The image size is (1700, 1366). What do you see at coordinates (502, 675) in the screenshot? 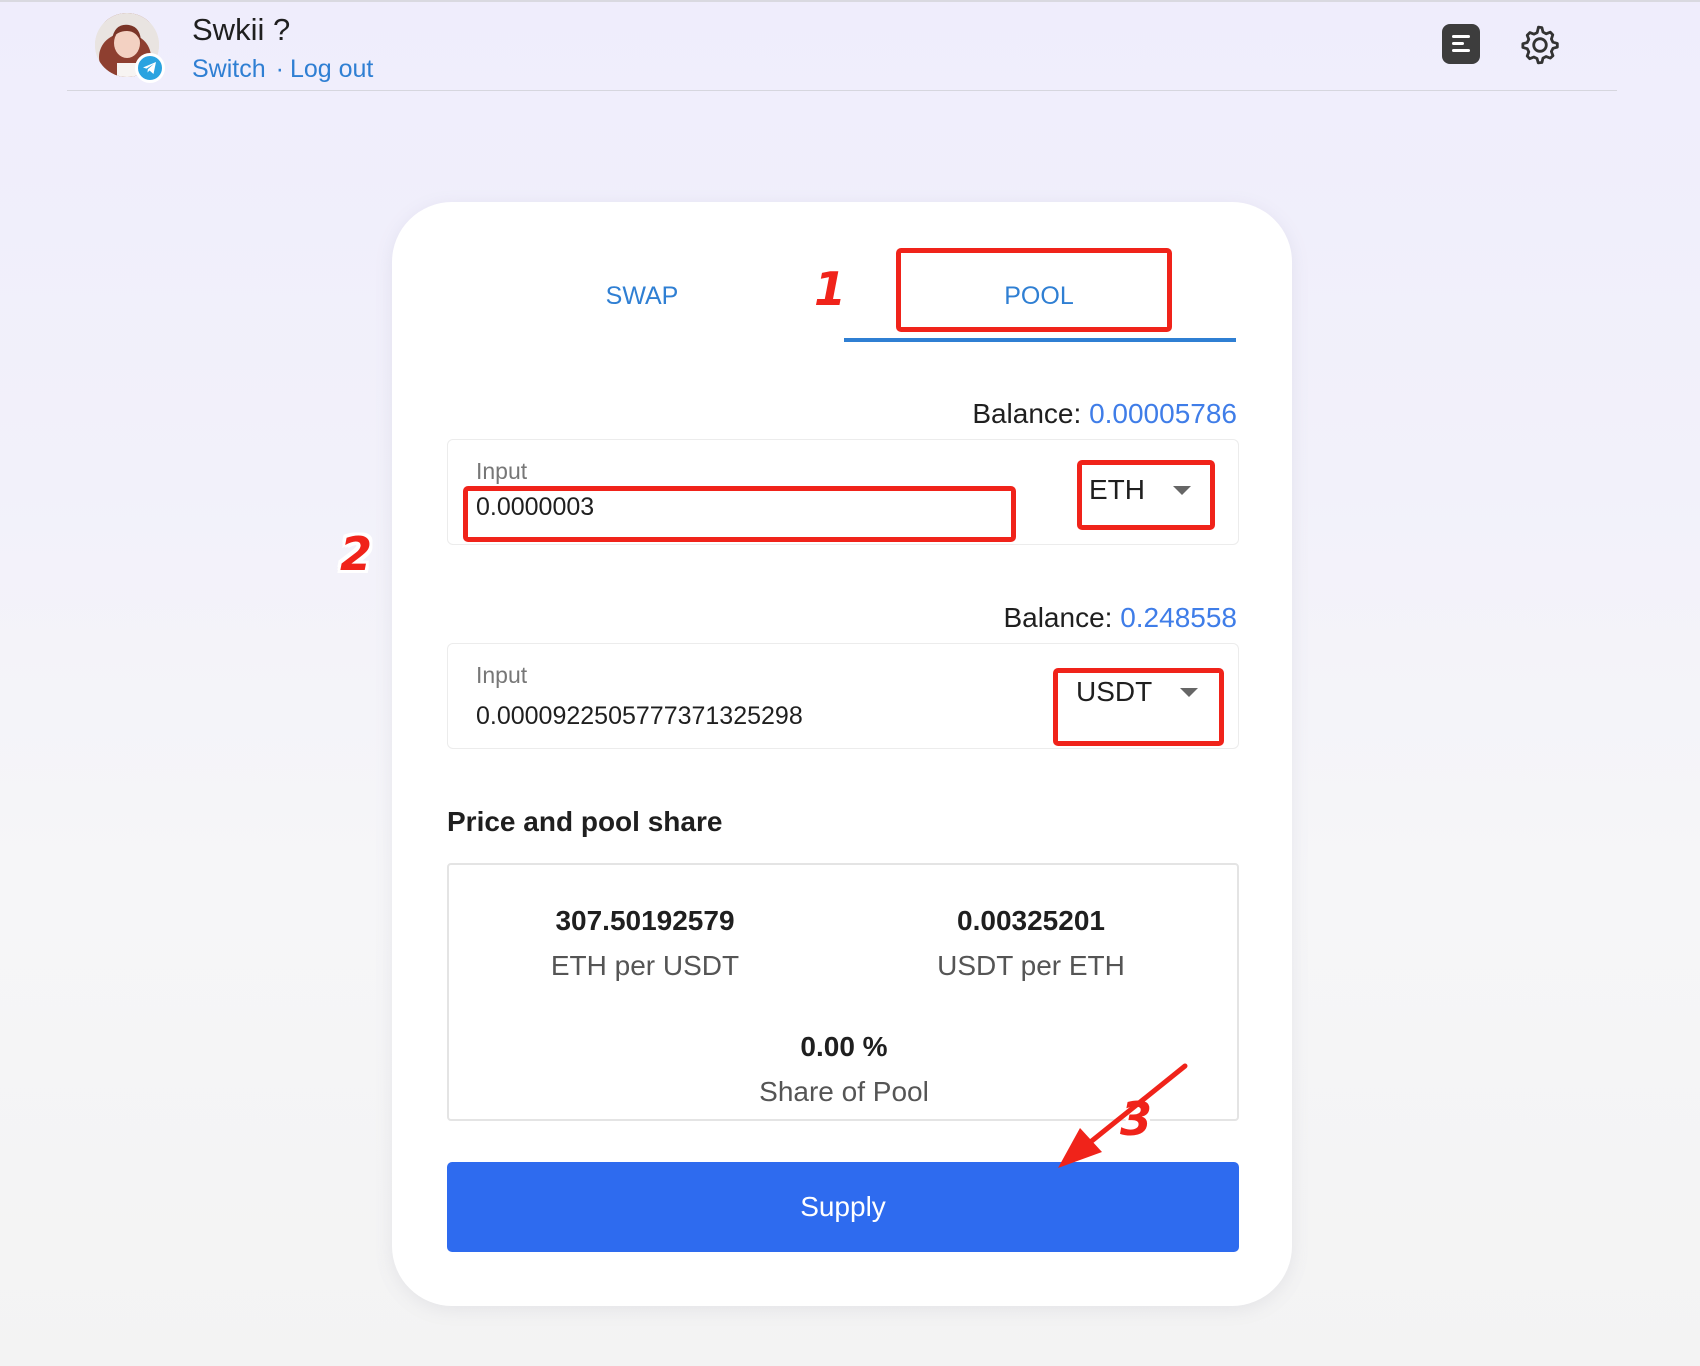
I see `second-input-label: Input` at bounding box center [502, 675].